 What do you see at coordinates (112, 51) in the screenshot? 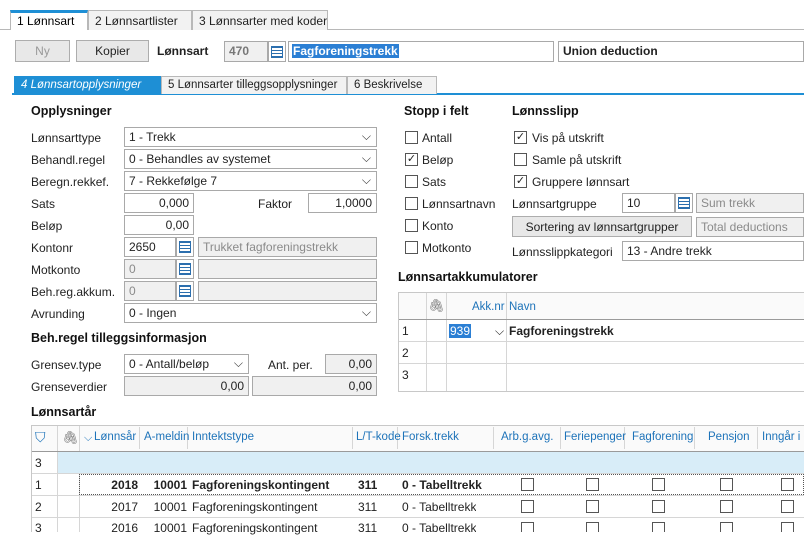
I see `copy-button: Kopier` at bounding box center [112, 51].